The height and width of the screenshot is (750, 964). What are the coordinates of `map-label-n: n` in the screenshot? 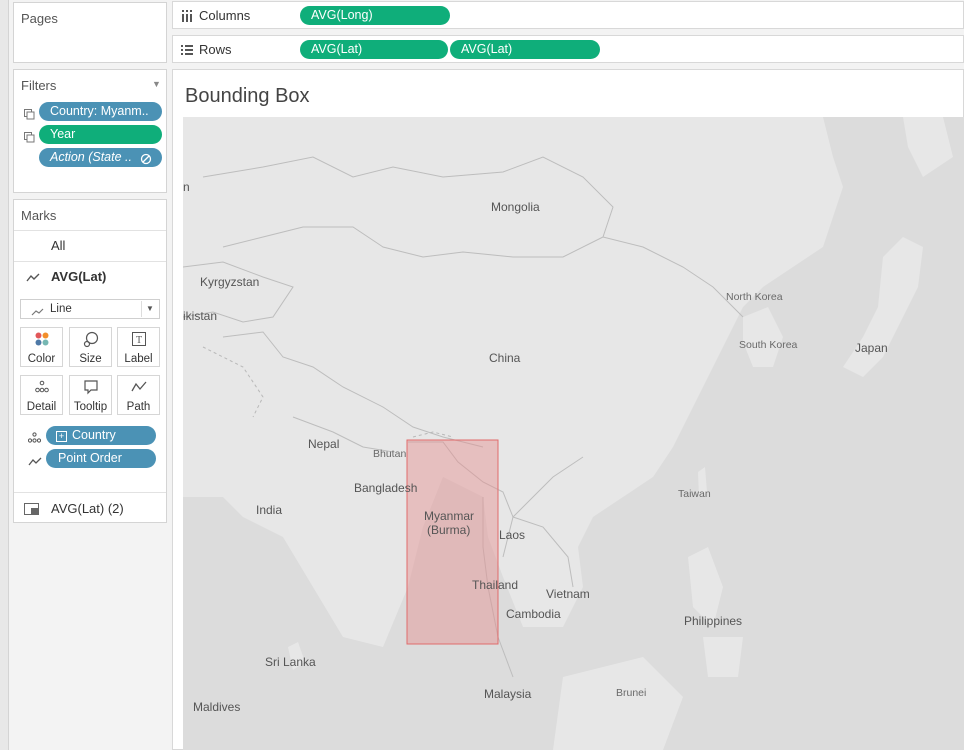 It's located at (186, 187).